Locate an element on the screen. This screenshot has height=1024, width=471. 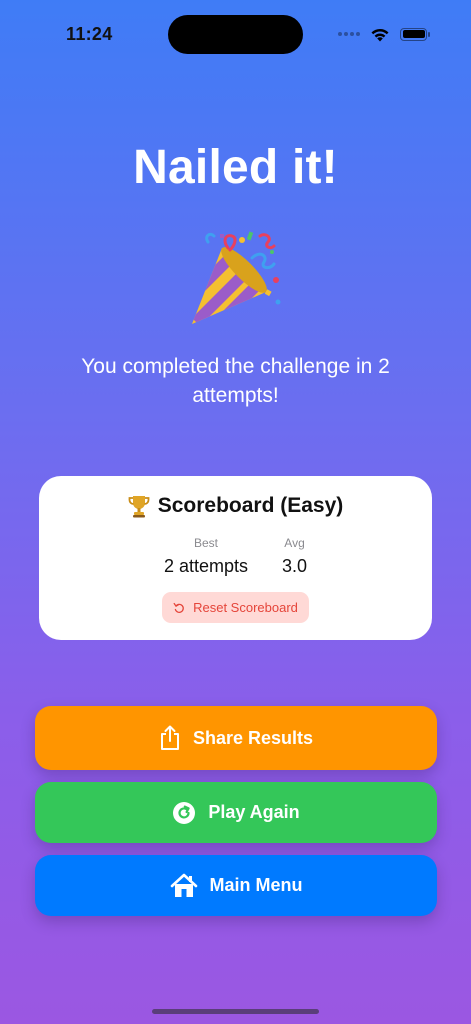
dynamic-island is located at coordinates (235, 34).